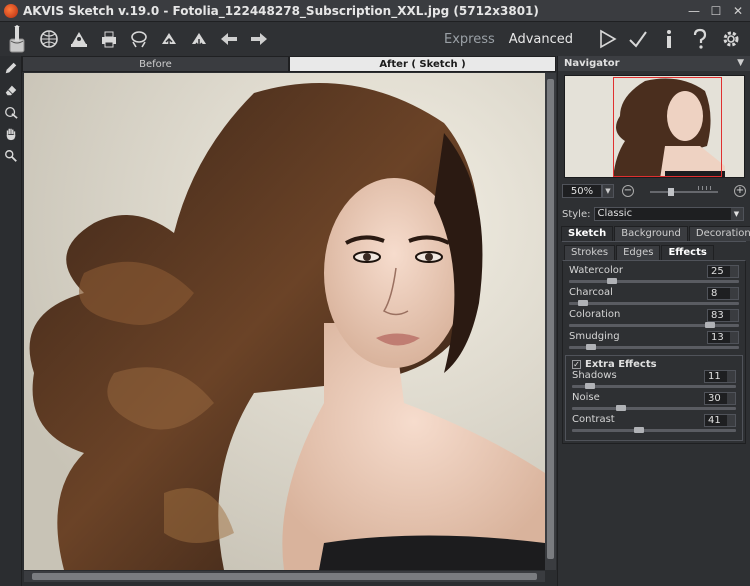  What do you see at coordinates (738, 11) in the screenshot?
I see `close-icon: ✕` at bounding box center [738, 11].